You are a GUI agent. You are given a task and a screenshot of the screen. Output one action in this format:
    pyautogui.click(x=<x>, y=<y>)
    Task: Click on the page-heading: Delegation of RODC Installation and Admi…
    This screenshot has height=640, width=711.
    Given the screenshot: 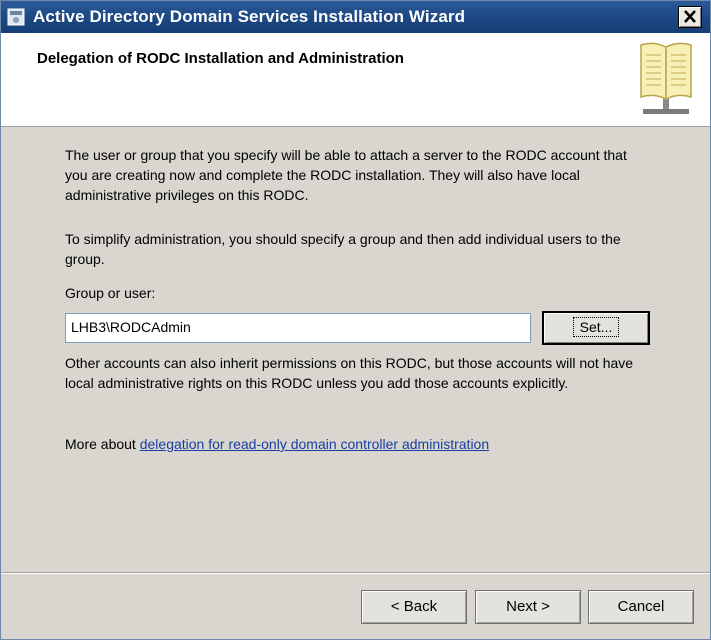 What is the action you would take?
    pyautogui.click(x=220, y=58)
    